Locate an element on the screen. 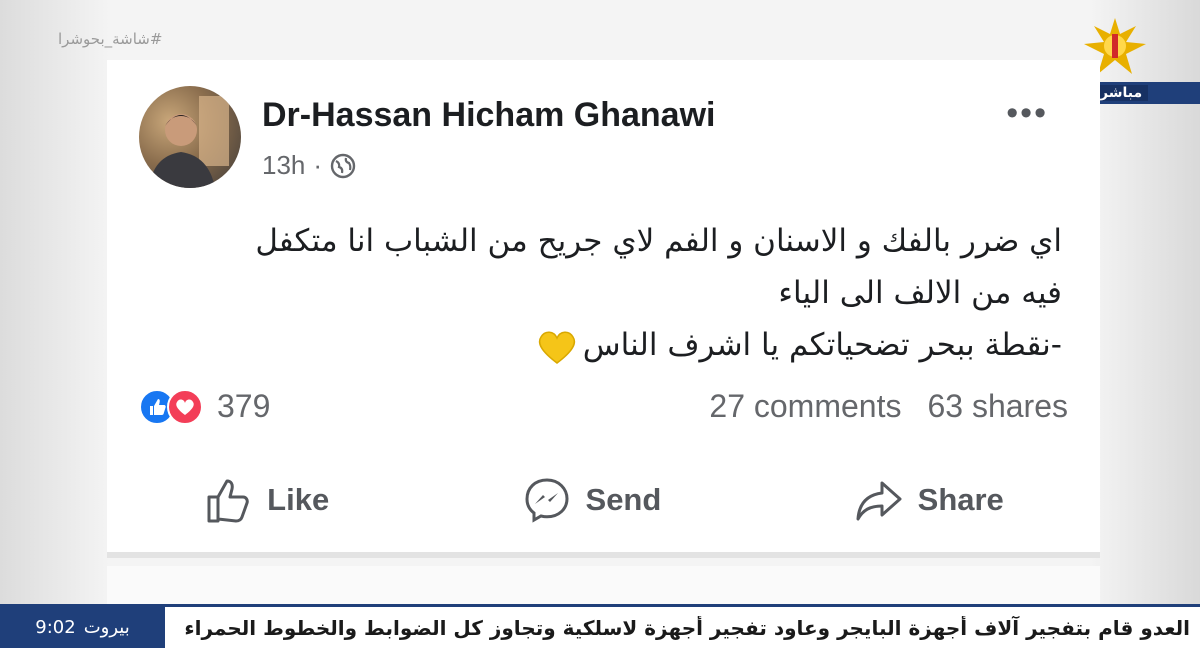 This screenshot has width=1200, height=648. ticker-clock: 9:02 بيروت is located at coordinates (82, 627).